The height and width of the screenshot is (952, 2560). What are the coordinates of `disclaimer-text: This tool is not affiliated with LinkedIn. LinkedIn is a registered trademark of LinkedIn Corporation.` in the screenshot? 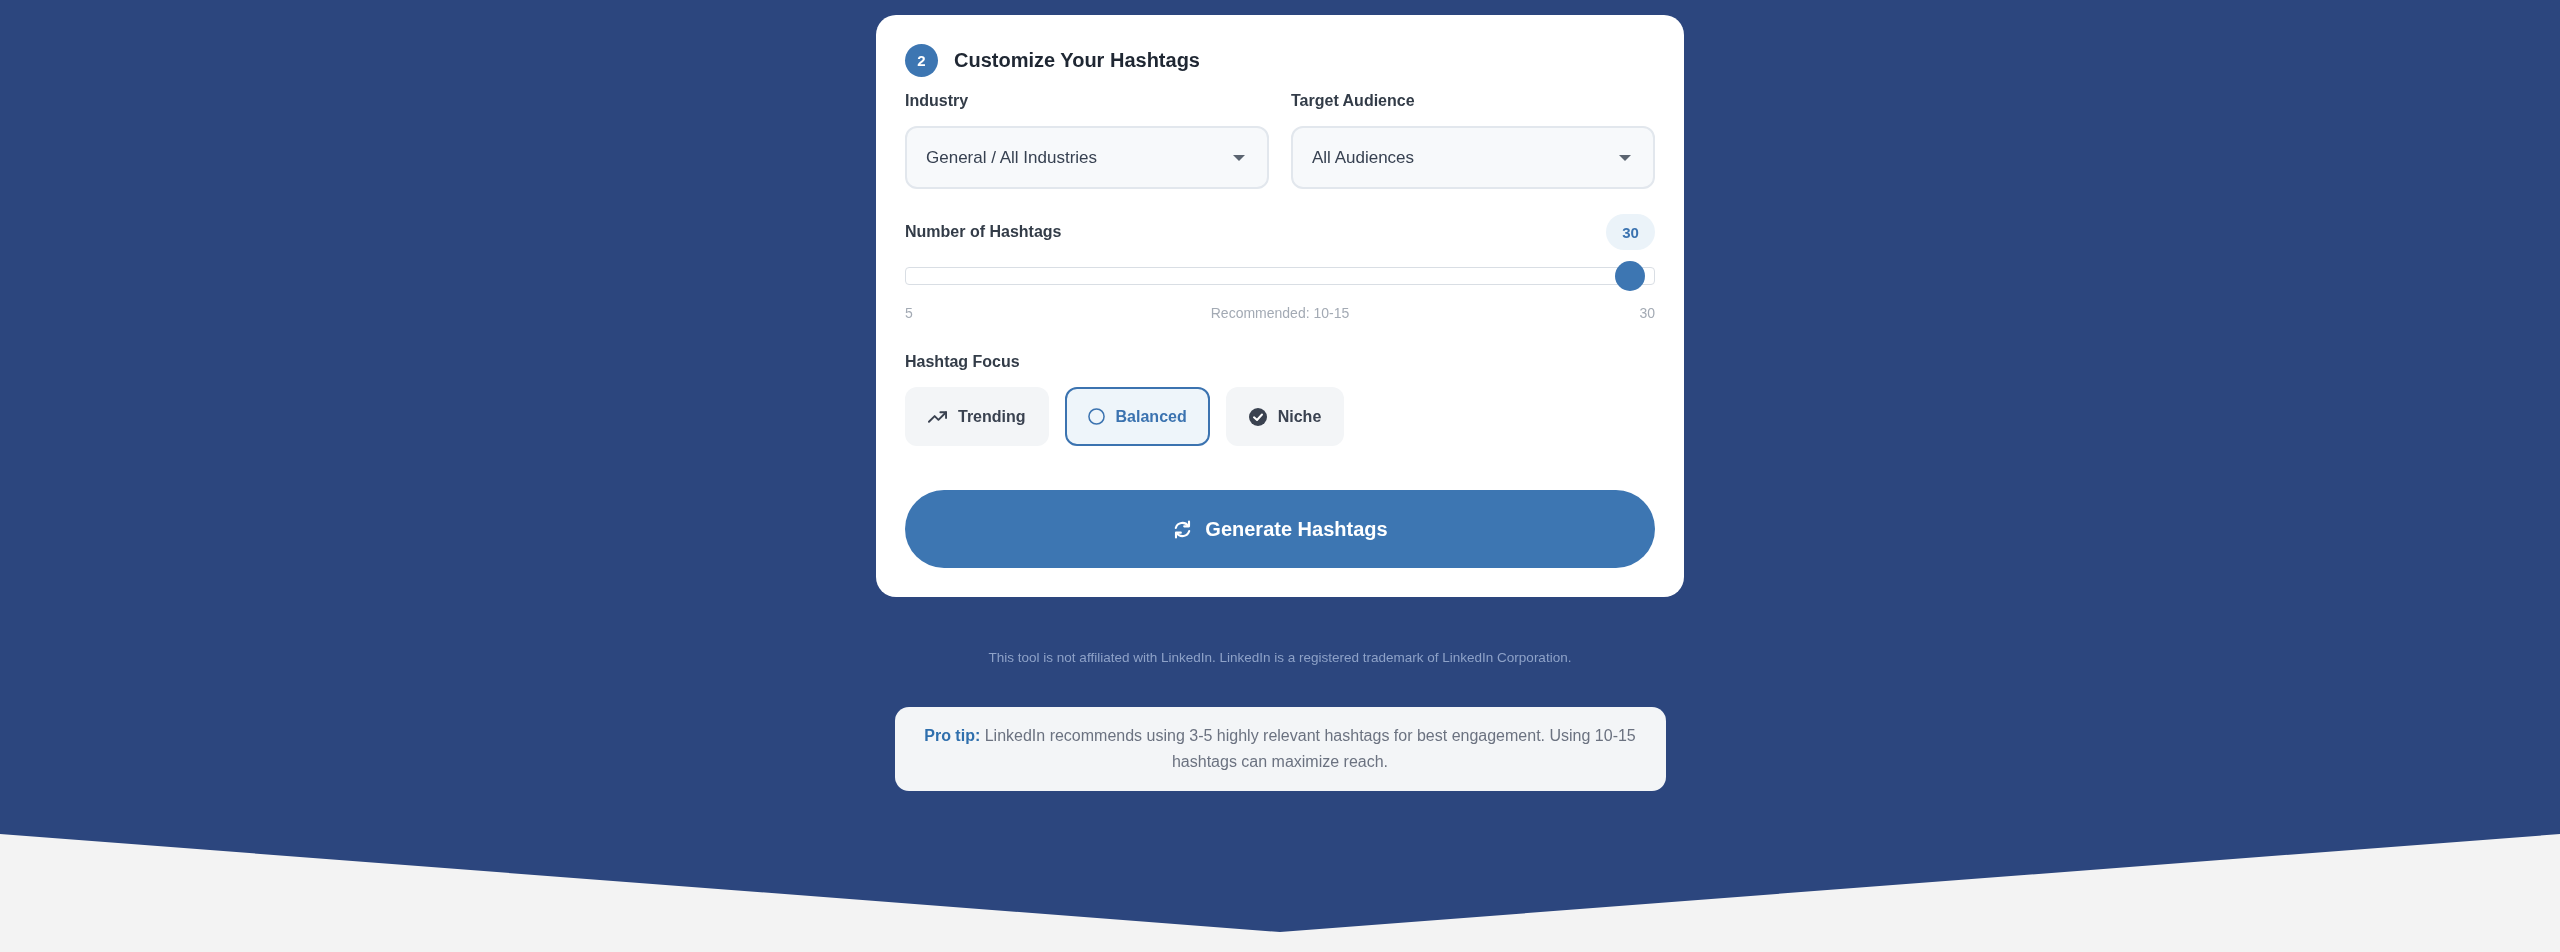 It's located at (1280, 658).